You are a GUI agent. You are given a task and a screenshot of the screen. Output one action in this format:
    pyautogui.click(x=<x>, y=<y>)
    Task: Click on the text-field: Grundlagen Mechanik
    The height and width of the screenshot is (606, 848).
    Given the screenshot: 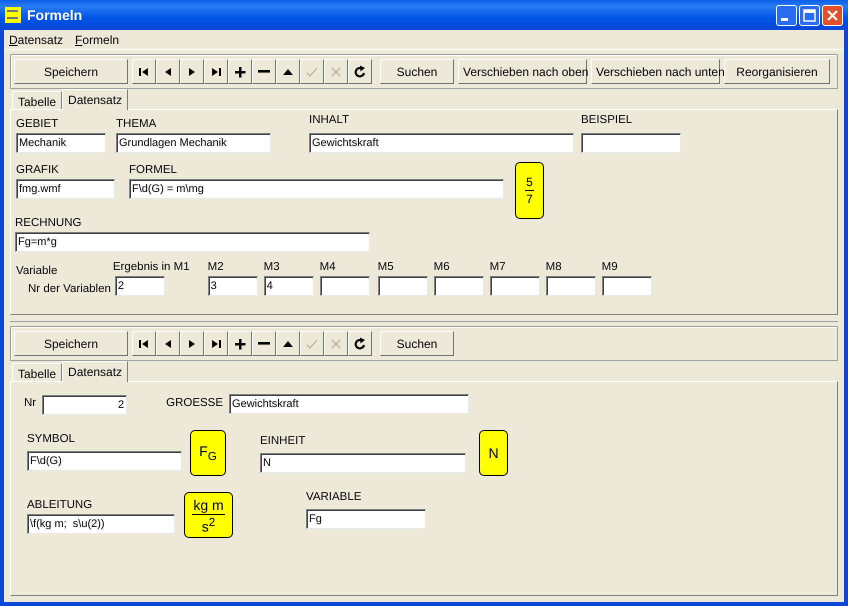 What is the action you would take?
    pyautogui.click(x=193, y=143)
    